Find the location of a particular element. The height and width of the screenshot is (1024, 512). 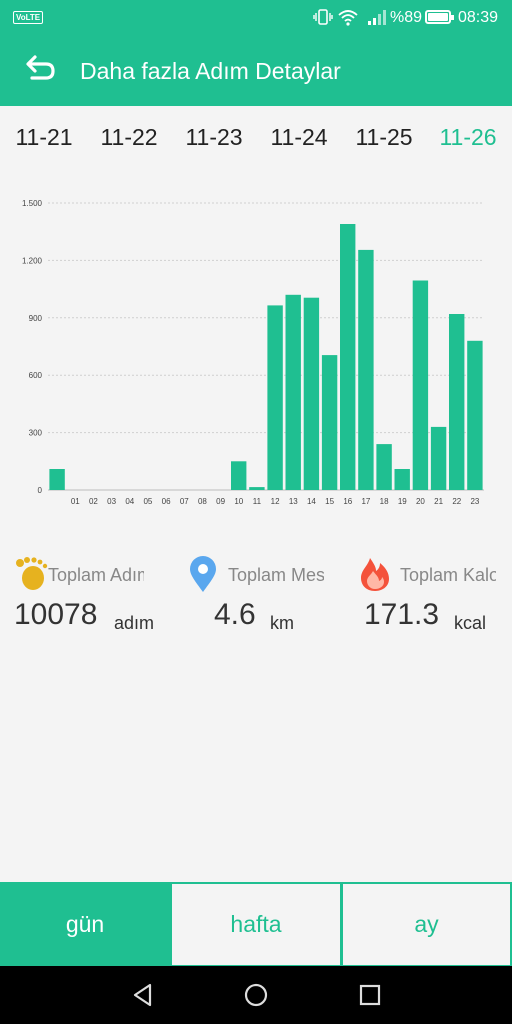

x-tick-label: 16 is located at coordinates (347, 501).